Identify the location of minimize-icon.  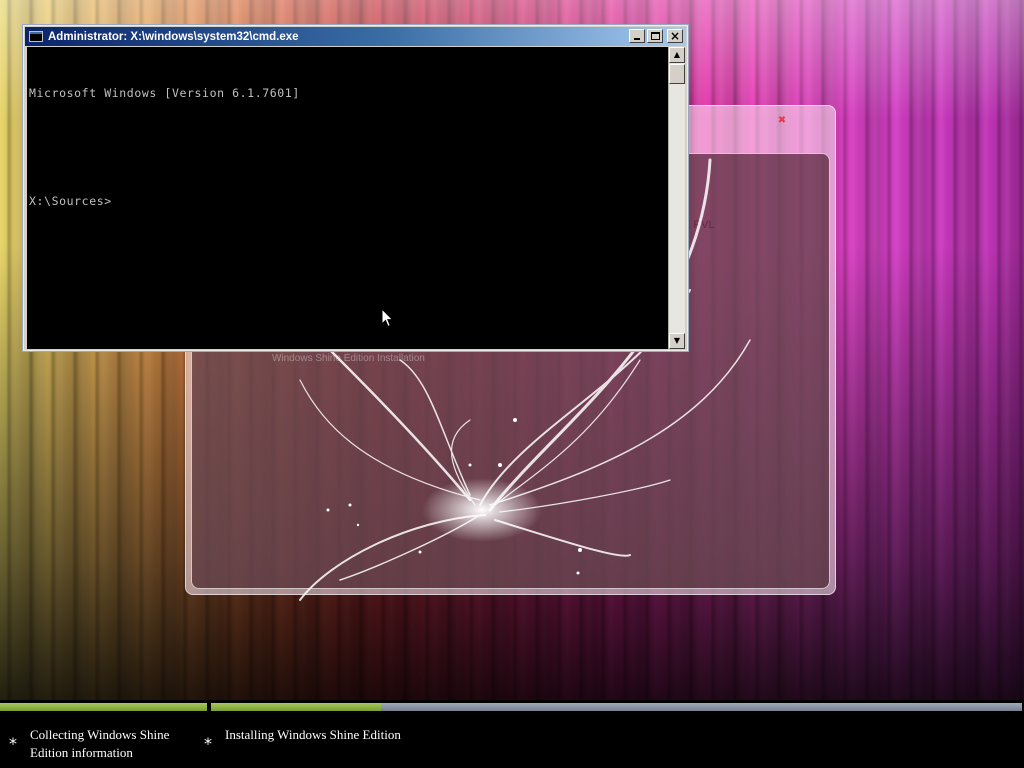
(637, 39).